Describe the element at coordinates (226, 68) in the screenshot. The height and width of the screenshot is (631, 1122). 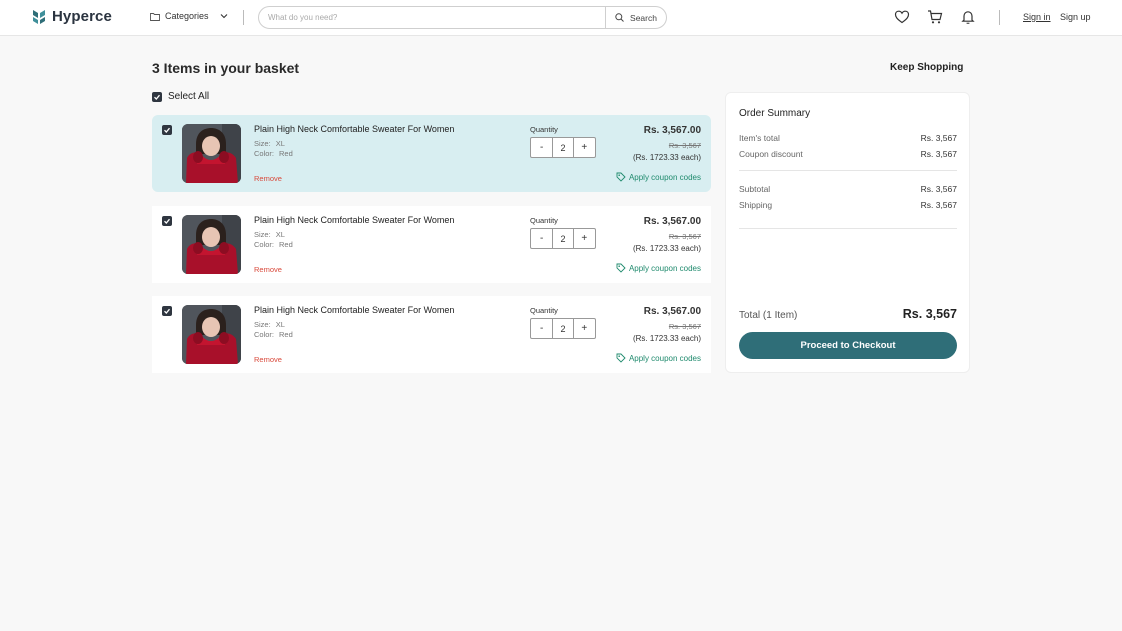
I see `page-title: 3 Items in your basket` at that location.